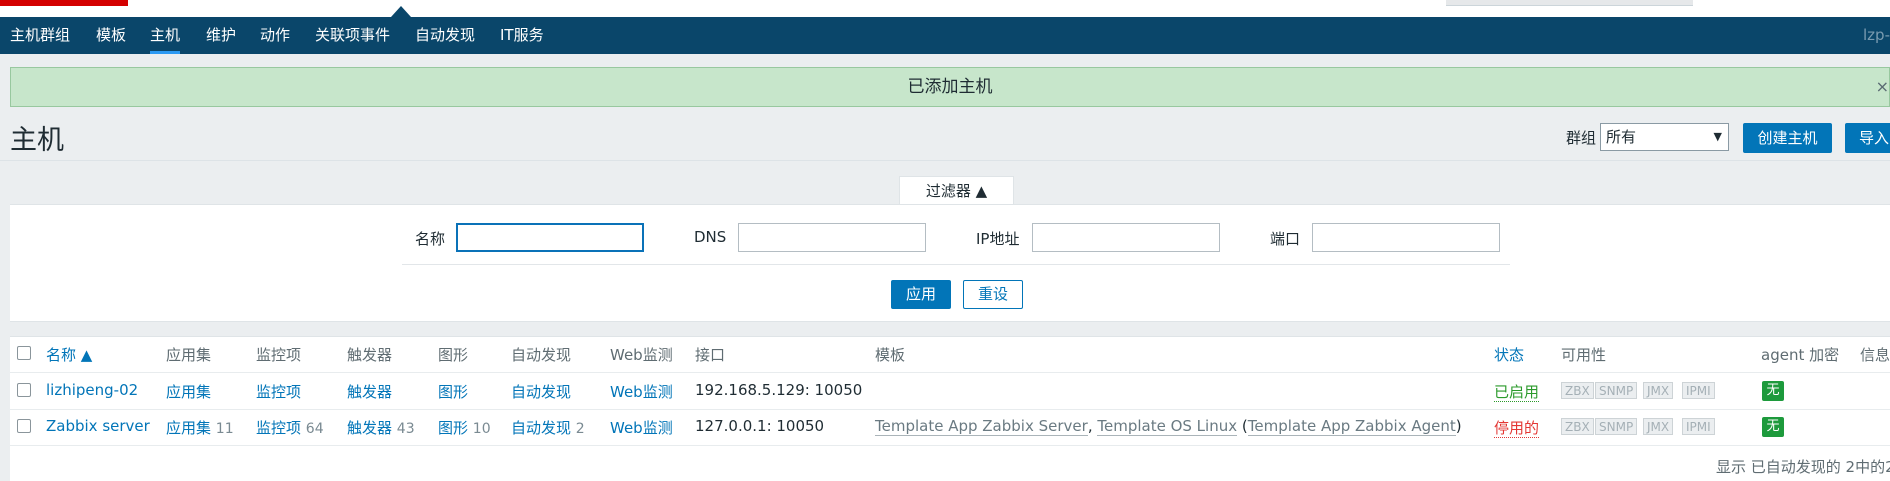 This screenshot has height=481, width=1890. I want to click on success-message: 已添加主机 ×, so click(950, 87).